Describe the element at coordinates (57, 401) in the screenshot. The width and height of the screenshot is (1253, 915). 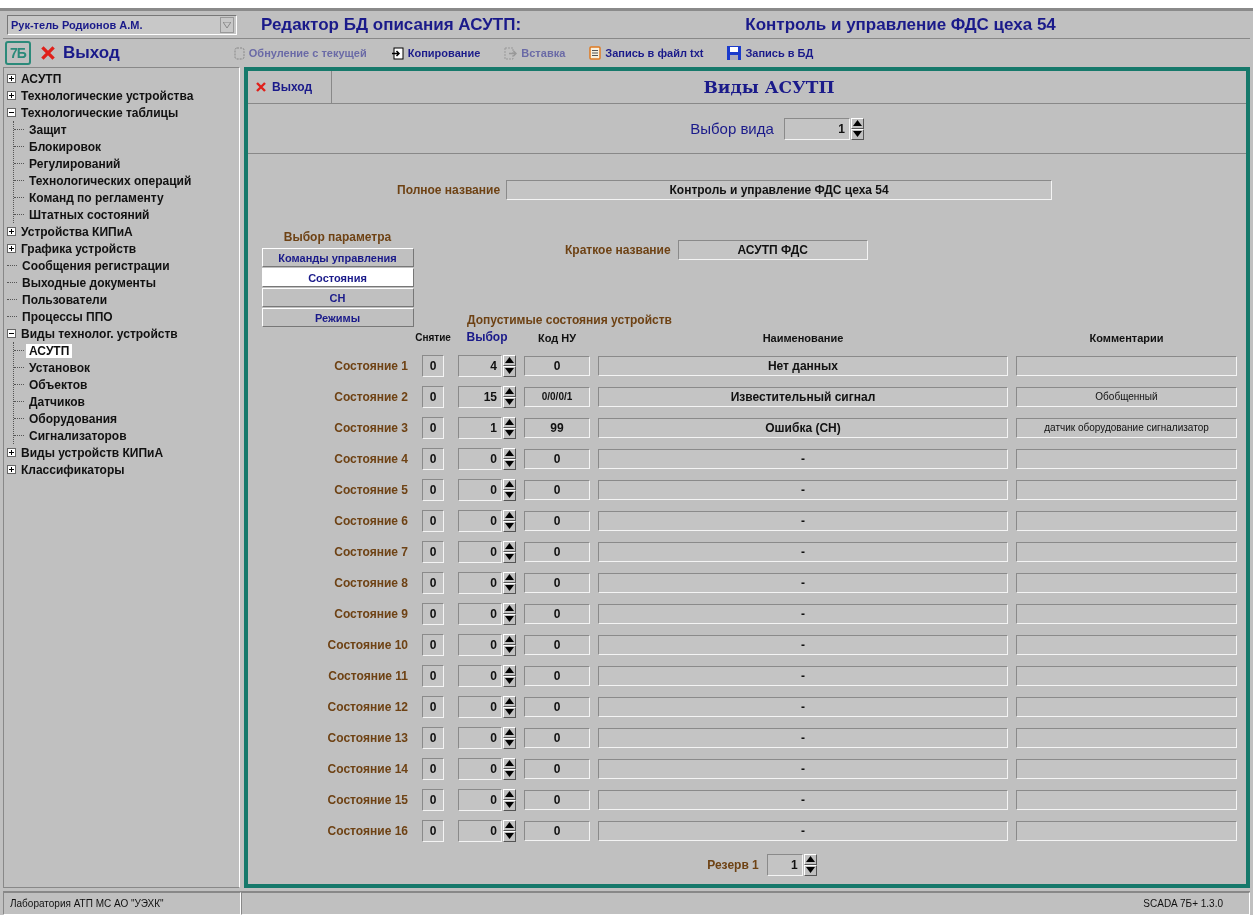
I see `tree-item: Датчиков` at that location.